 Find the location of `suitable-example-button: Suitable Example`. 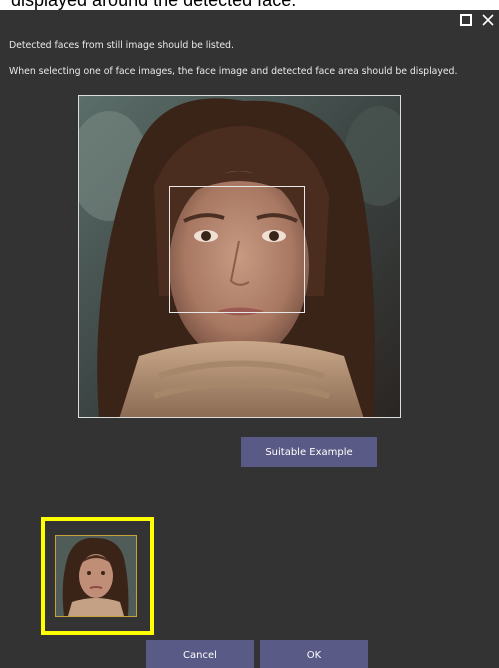

suitable-example-button: Suitable Example is located at coordinates (309, 452).